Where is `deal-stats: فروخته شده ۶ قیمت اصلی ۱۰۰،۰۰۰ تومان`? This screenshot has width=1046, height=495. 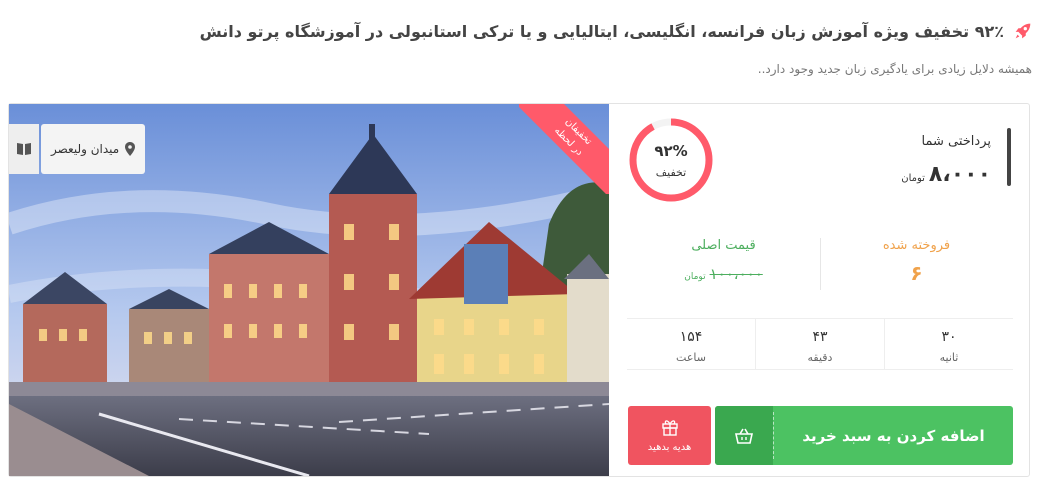 deal-stats: فروخته شده ۶ قیمت اصلی ۱۰۰،۰۰۰ تومان is located at coordinates (820, 266).